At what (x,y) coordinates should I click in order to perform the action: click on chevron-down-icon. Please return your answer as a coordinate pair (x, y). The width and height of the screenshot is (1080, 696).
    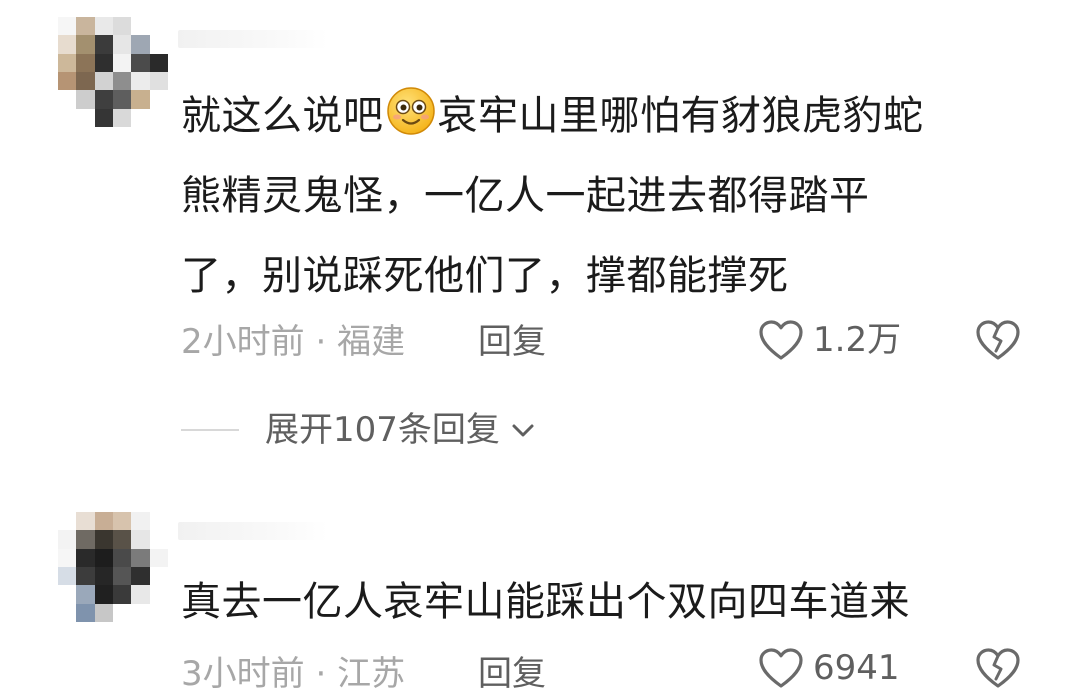
    Looking at the image, I should click on (523, 430).